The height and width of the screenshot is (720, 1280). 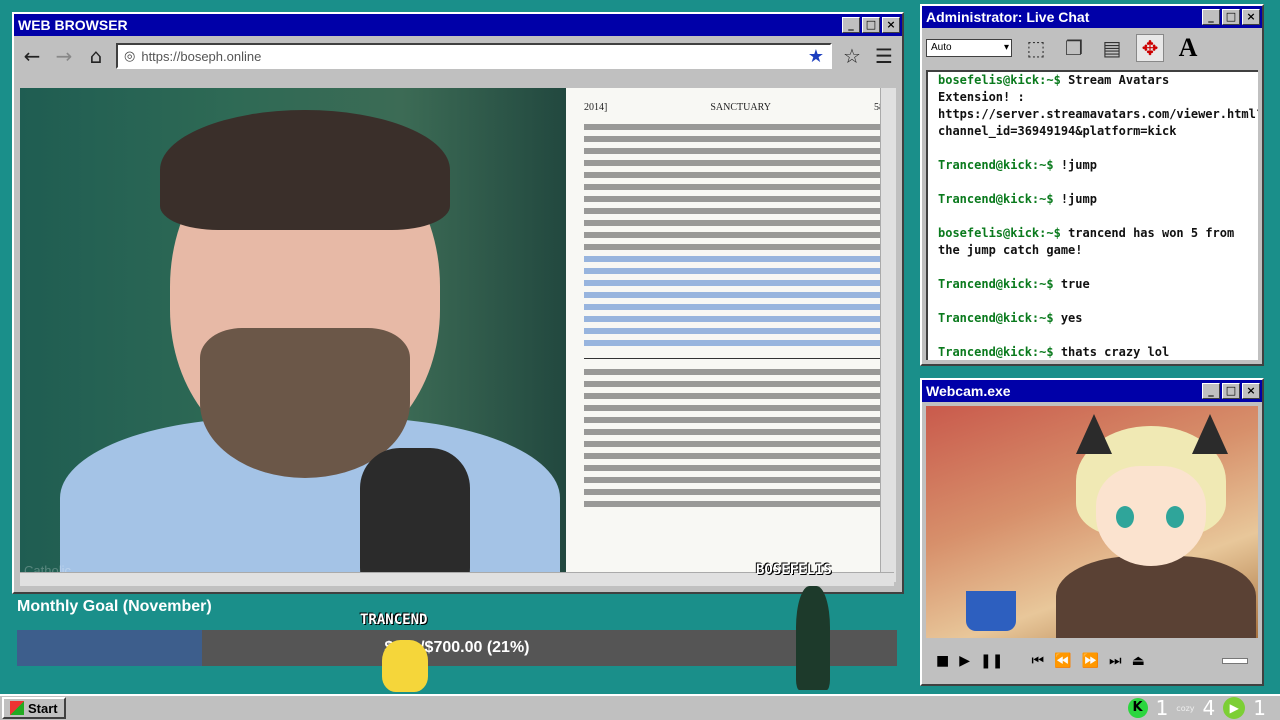 What do you see at coordinates (1036, 48) in the screenshot?
I see `select-tool-icon: ⬚` at bounding box center [1036, 48].